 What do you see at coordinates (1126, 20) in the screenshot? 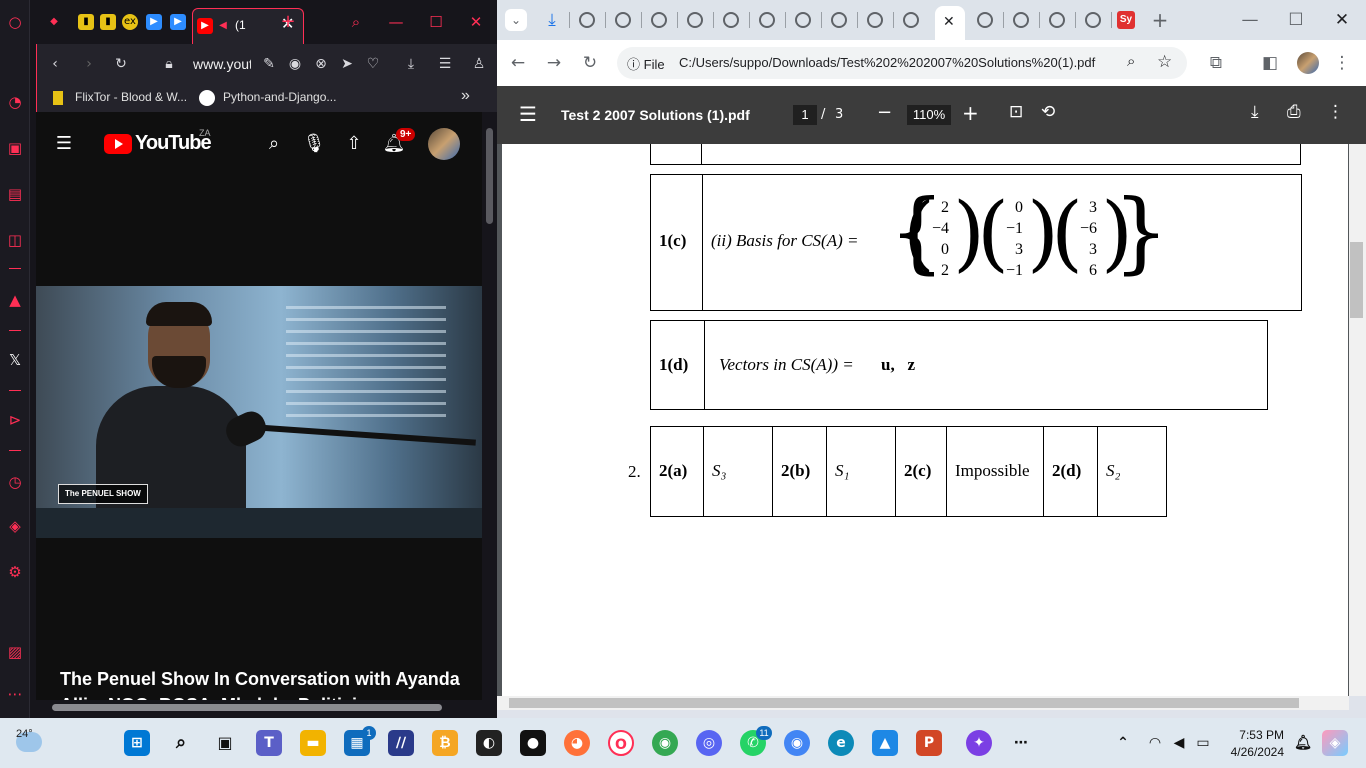
I see `tab-symbolab-icon: Sy` at bounding box center [1126, 20].